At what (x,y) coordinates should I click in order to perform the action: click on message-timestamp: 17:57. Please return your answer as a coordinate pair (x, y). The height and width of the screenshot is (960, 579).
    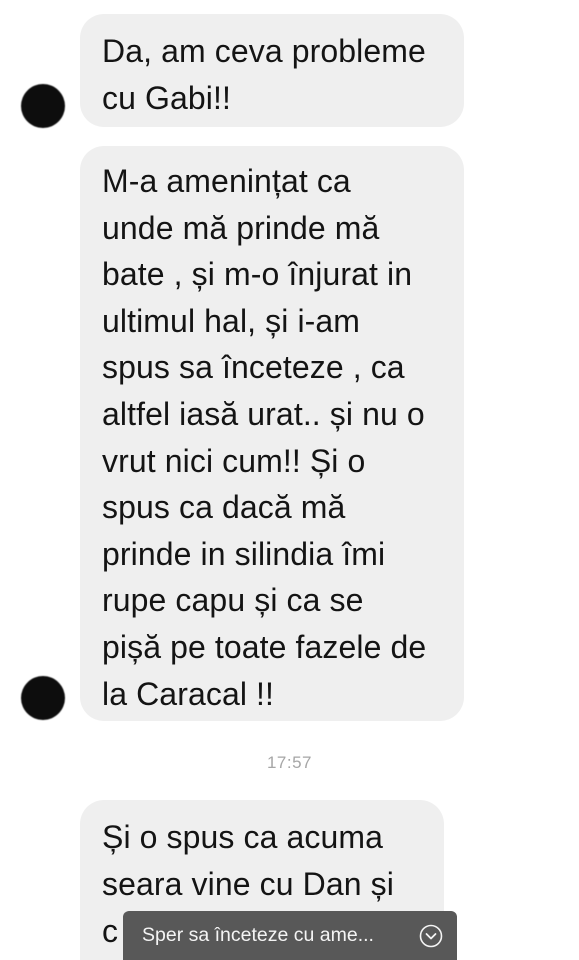
    Looking at the image, I should click on (289, 762).